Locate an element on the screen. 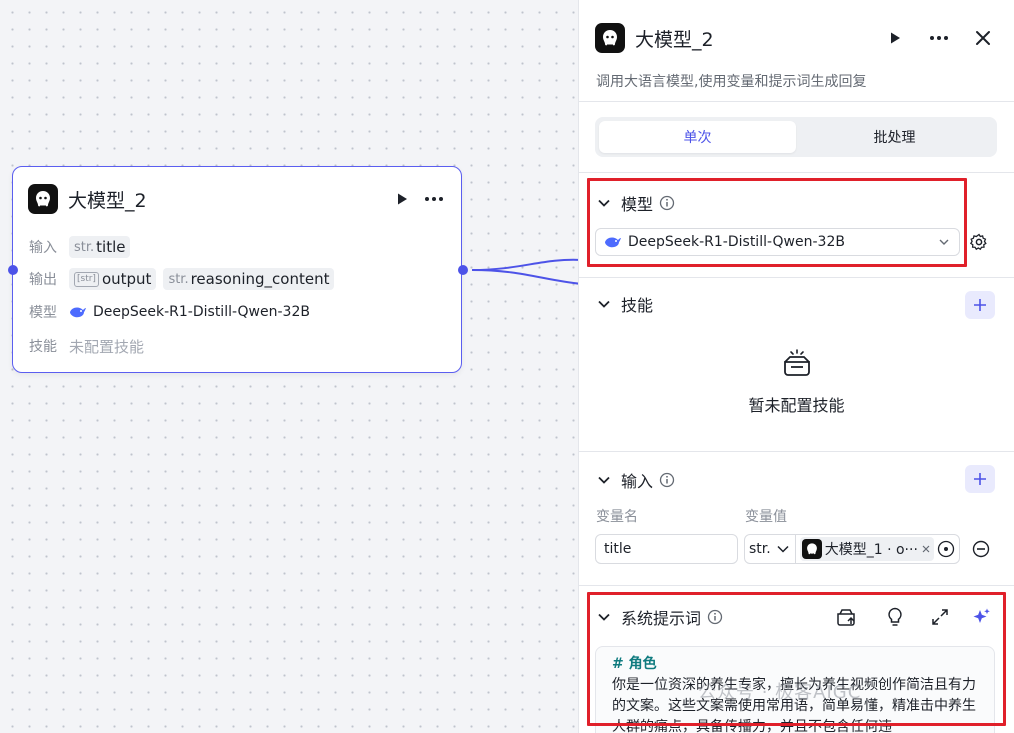 The image size is (1014, 733). empty-skill-text: 暂未配置技能 is located at coordinates (796, 405).